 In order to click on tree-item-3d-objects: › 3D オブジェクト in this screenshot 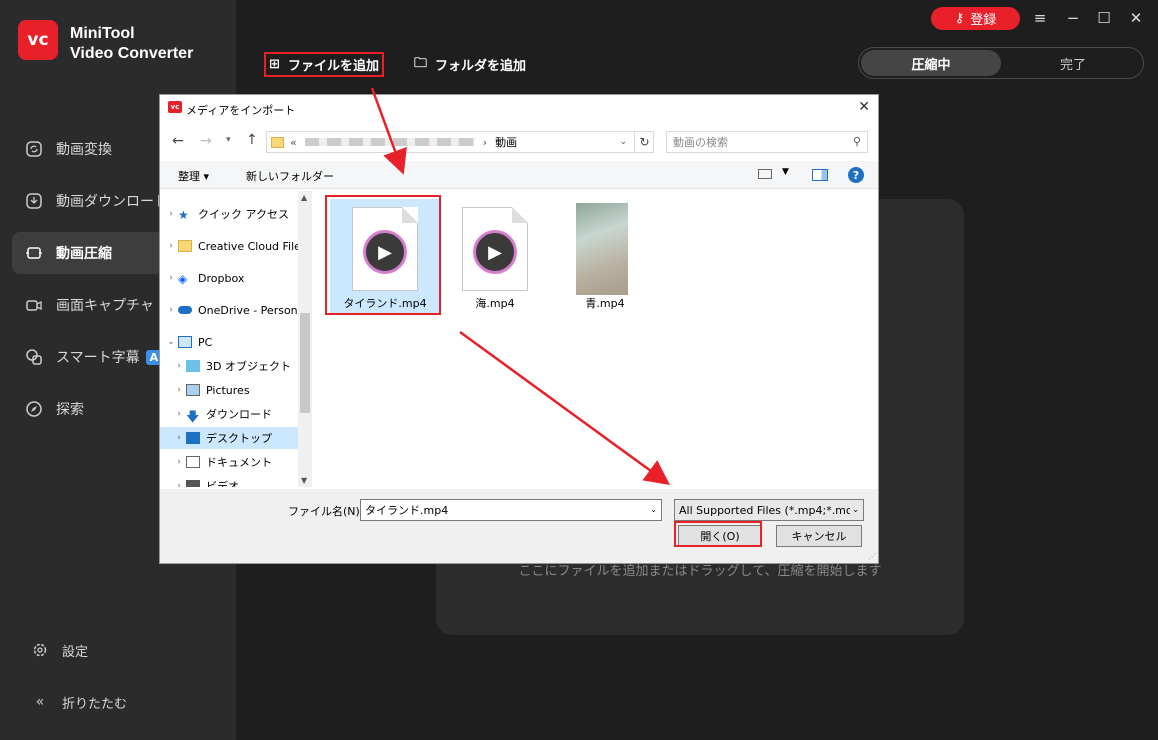, I will do `click(231, 366)`.